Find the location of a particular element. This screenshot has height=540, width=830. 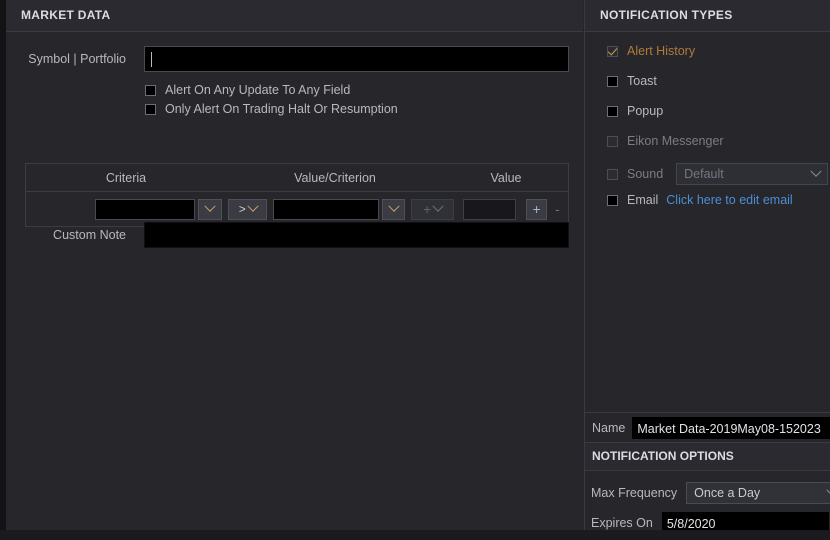

alert-any-update-label: Alert On Any Update To Any Field is located at coordinates (258, 90).